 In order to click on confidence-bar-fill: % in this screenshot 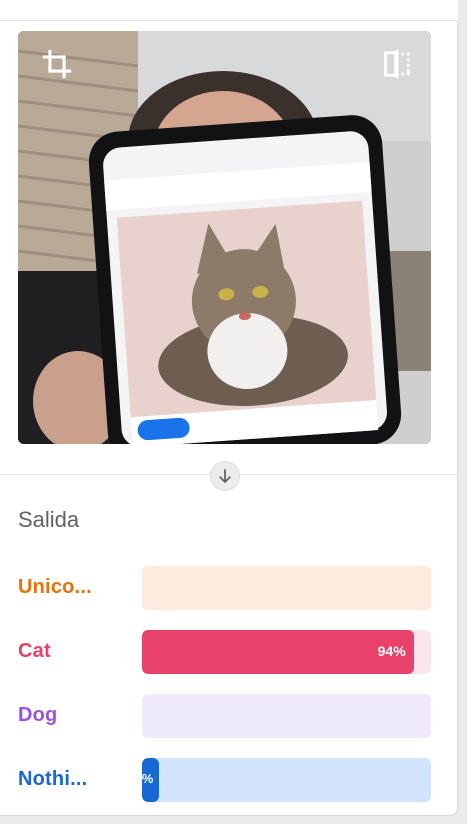, I will do `click(151, 780)`.